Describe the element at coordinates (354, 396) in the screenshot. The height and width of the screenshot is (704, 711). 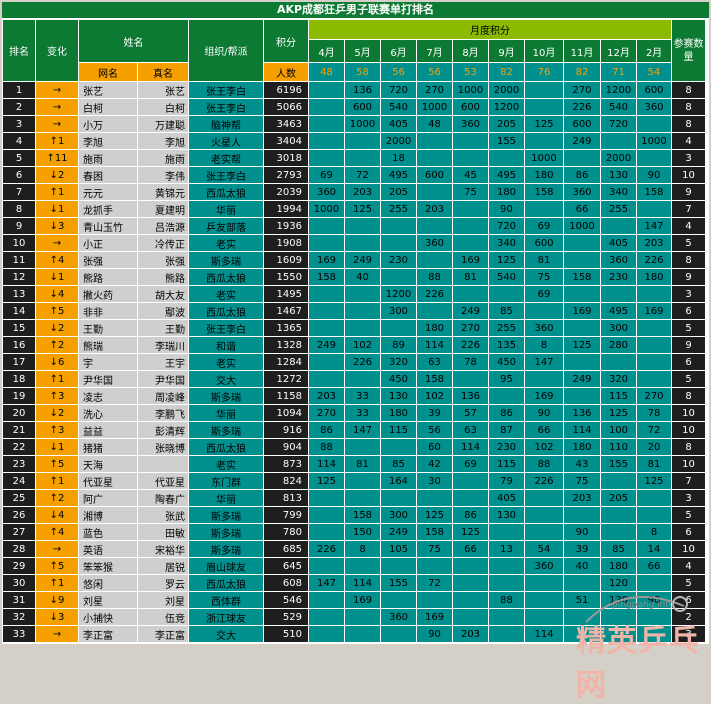
I see `table-row: 19 ↑3 凌志 周凌峰 斯多瑞 1158 203 33 130 102 136 169 115 270 8` at that location.